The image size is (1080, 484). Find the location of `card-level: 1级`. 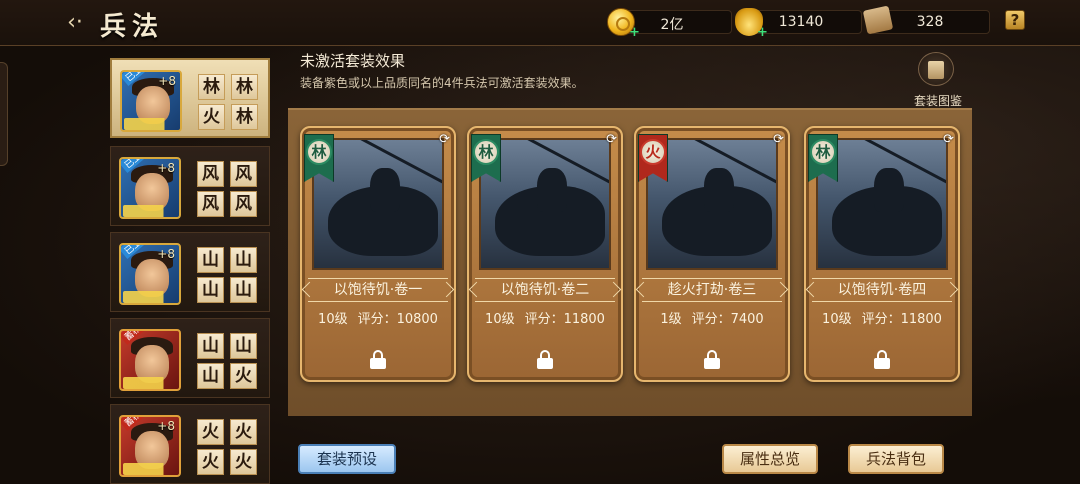

card-level: 1级 is located at coordinates (671, 319).